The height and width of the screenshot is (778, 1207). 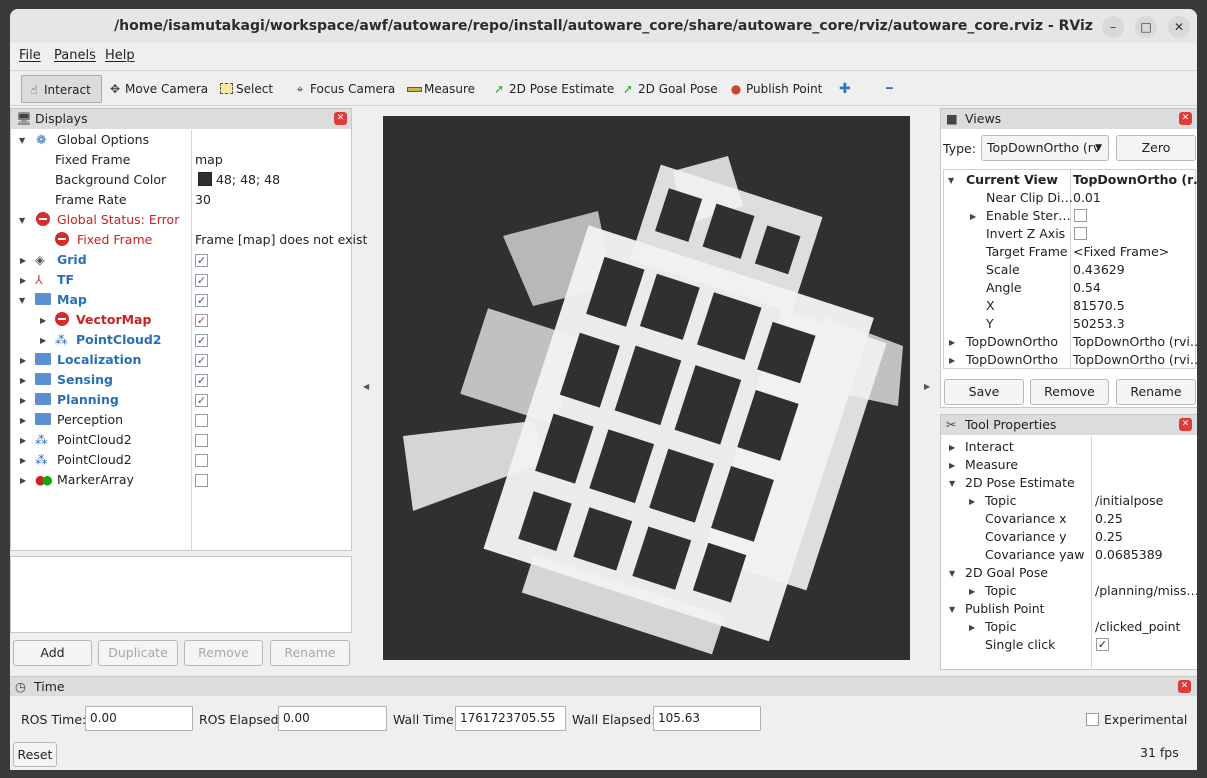 I want to click on axes-icon: ⅄, so click(x=39, y=279).